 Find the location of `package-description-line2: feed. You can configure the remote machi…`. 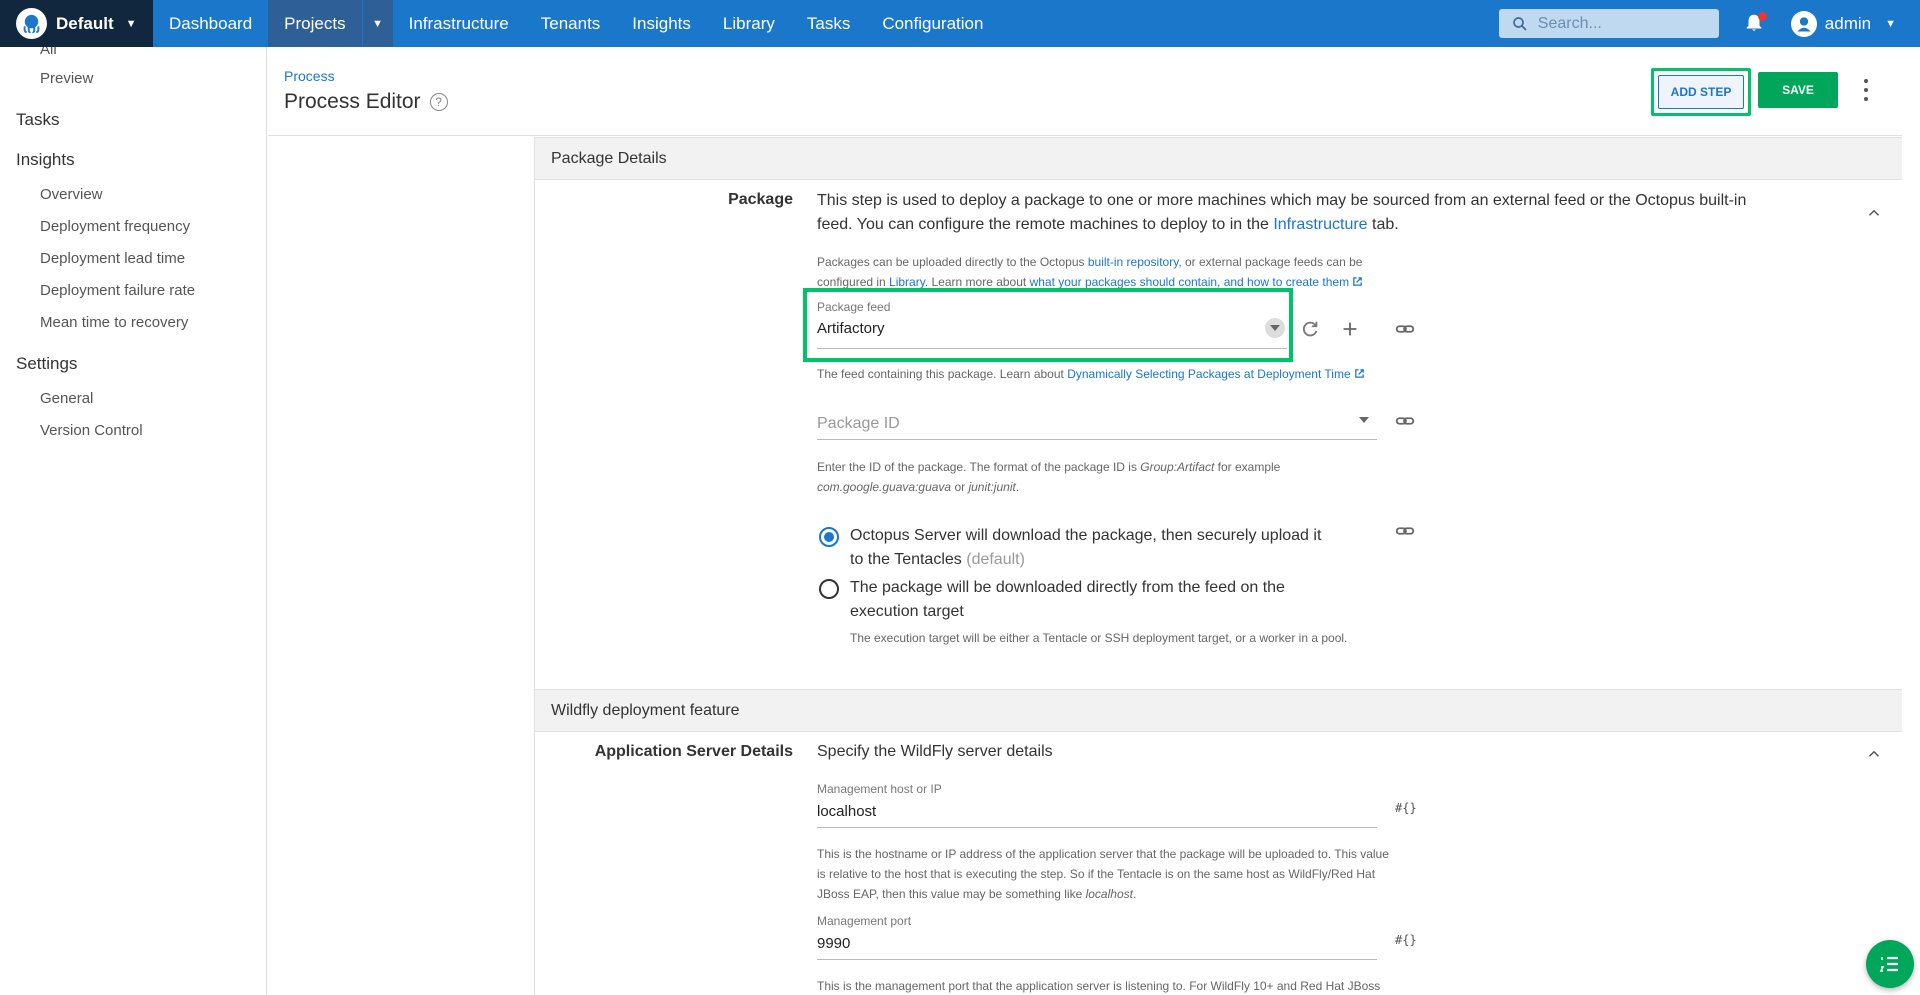

package-description-line2: feed. You can configure the remote machi… is located at coordinates (1108, 224).